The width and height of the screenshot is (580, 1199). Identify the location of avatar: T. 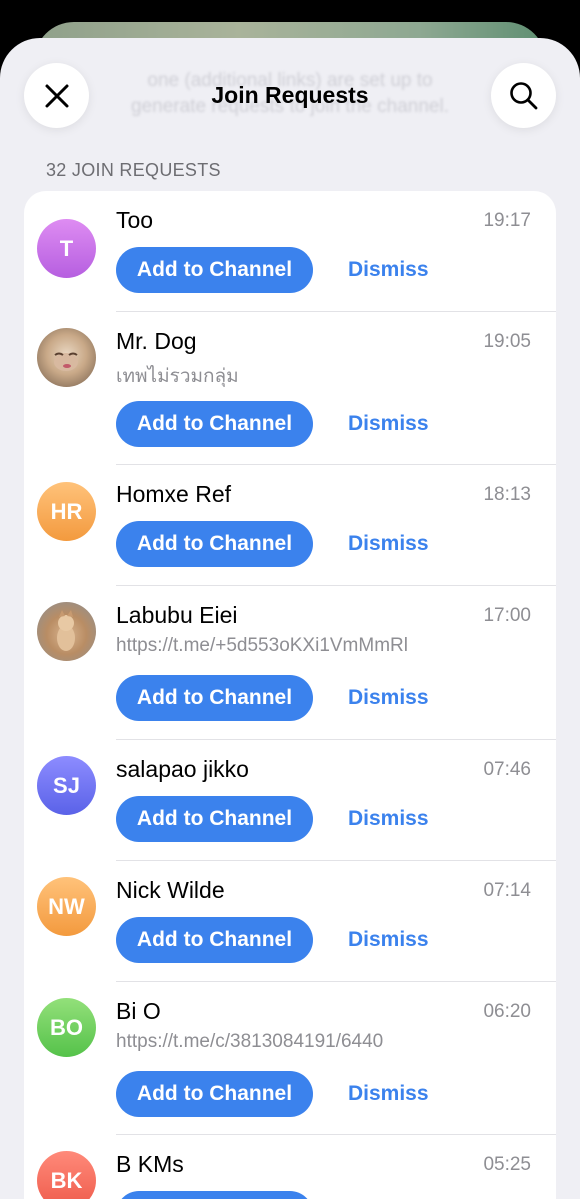
(66, 248).